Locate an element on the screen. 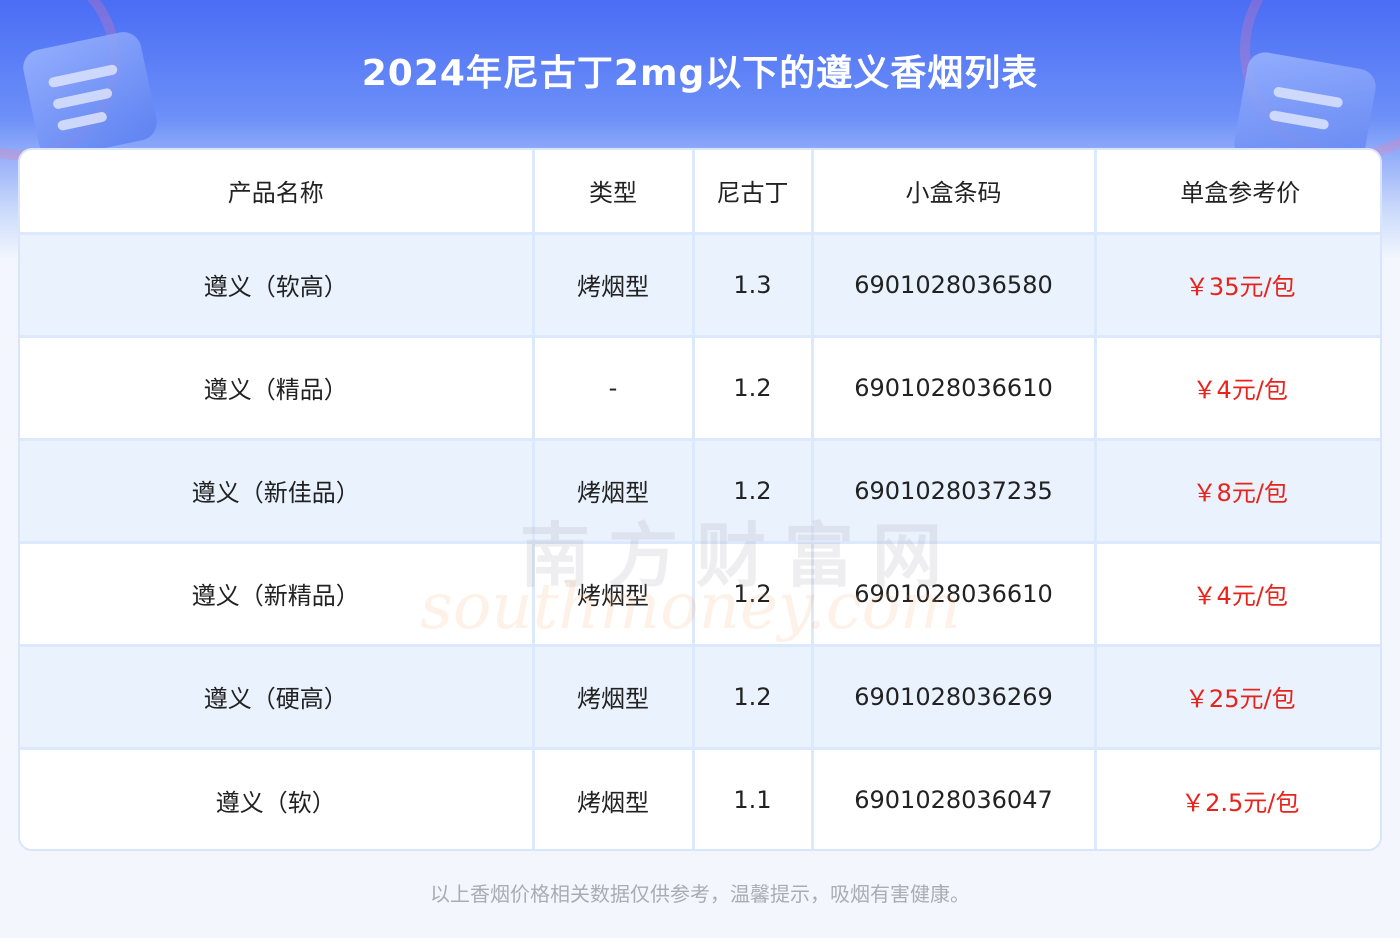 The height and width of the screenshot is (938, 1400). product-name: 遵义（新佳品） is located at coordinates (277, 491).